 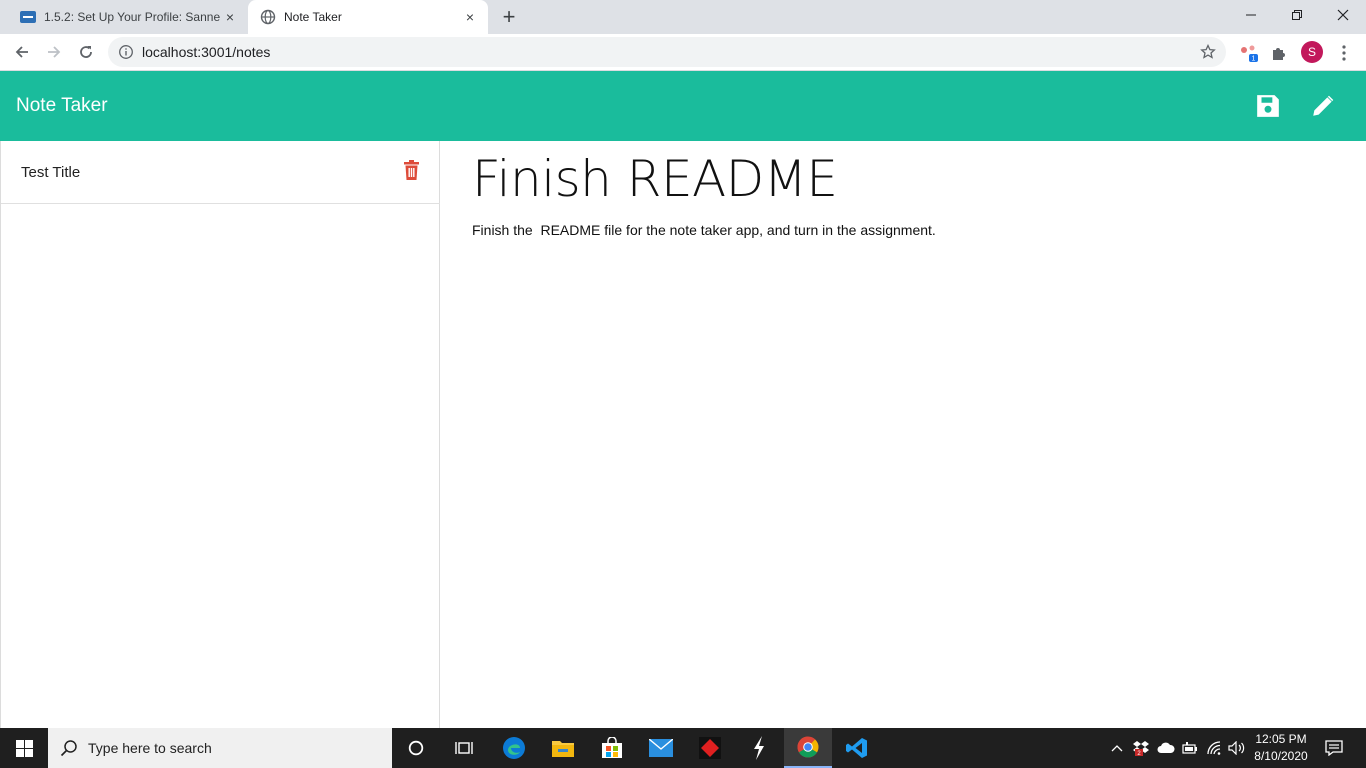 What do you see at coordinates (683, 106) in the screenshot?
I see `app-navbar: Note Taker` at bounding box center [683, 106].